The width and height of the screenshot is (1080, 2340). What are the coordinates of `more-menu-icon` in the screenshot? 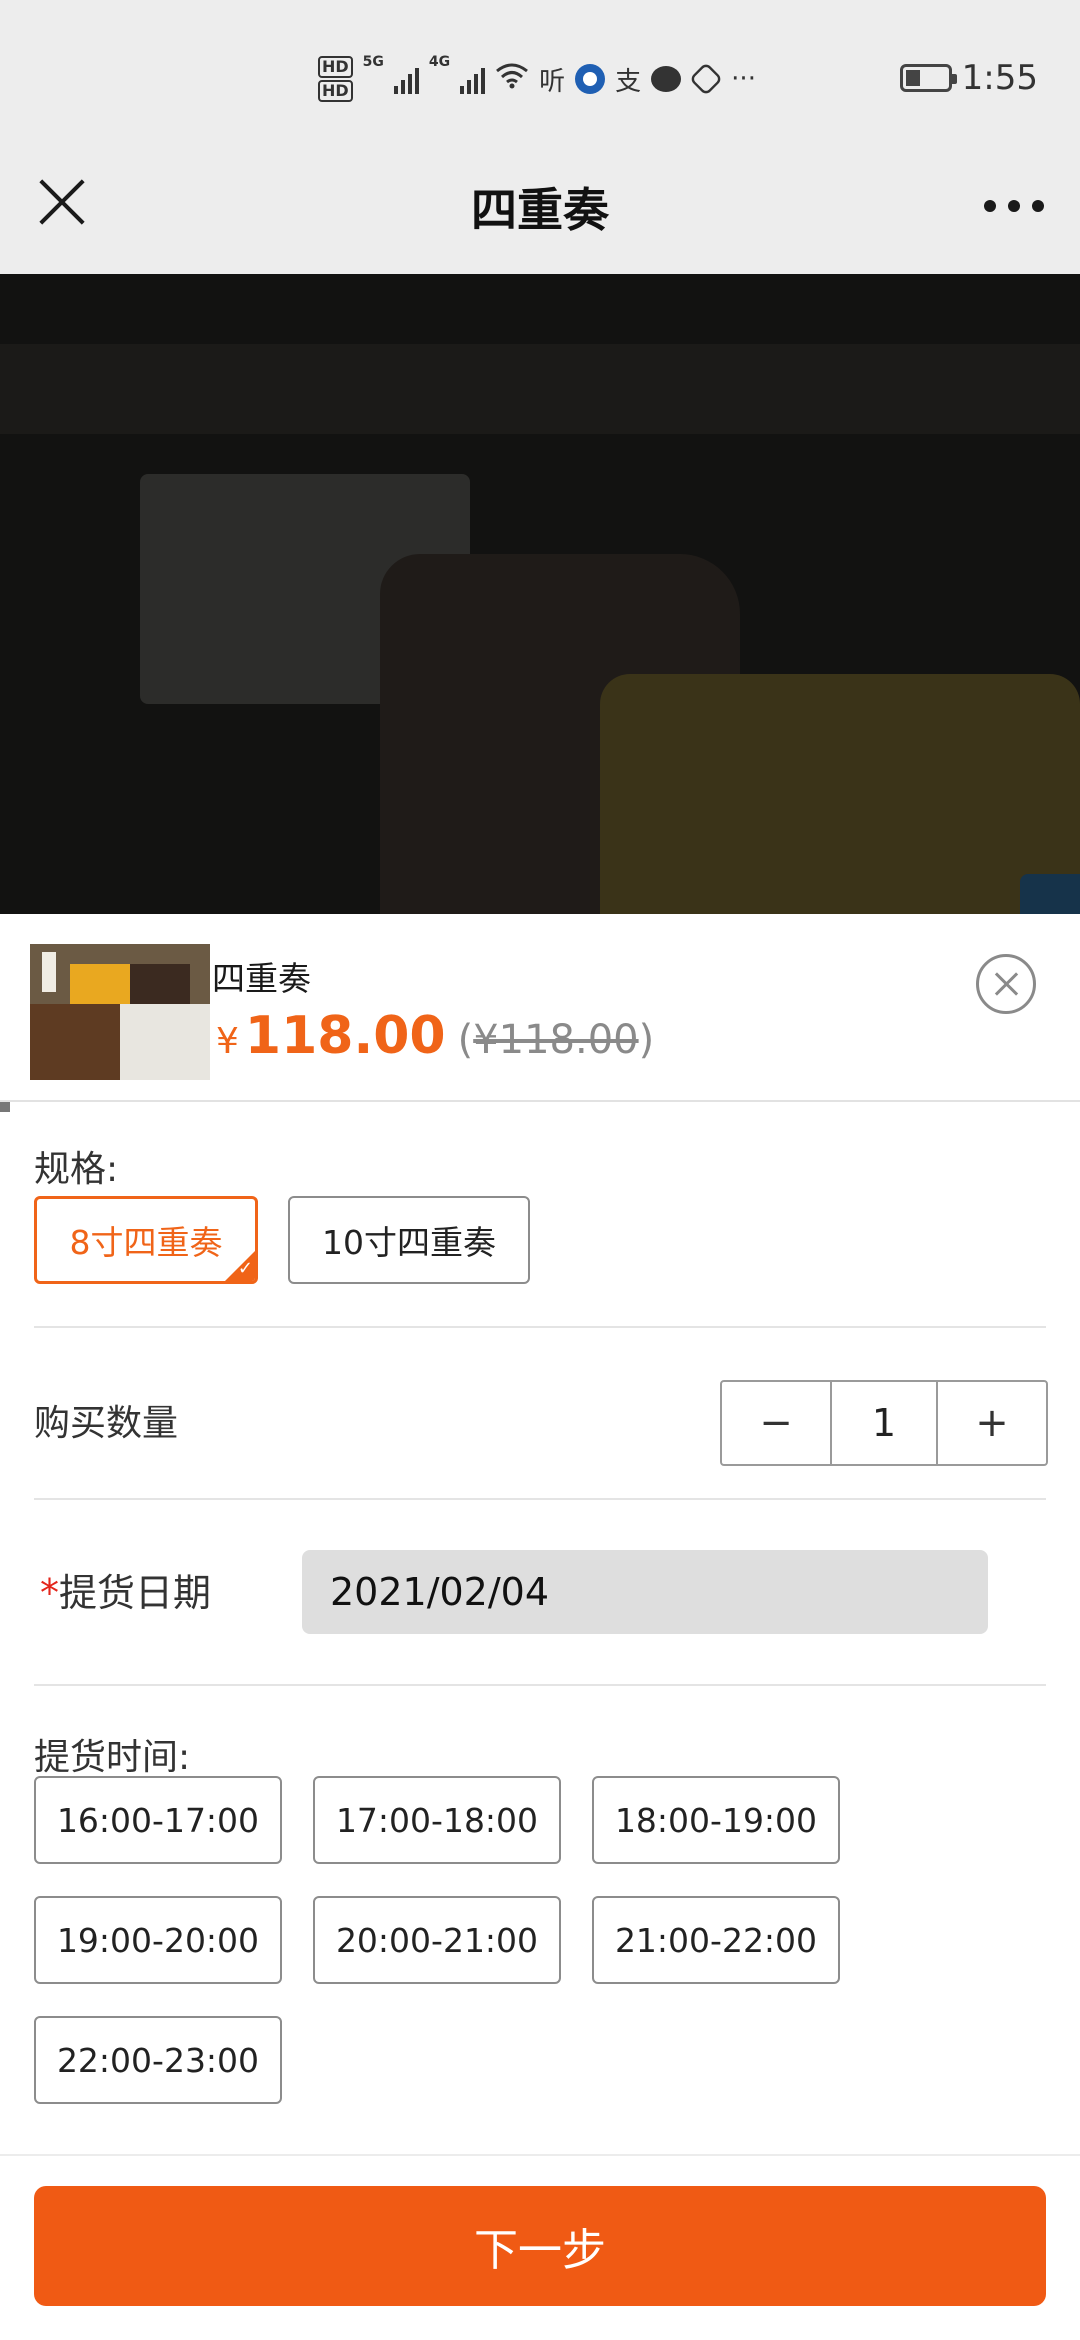 It's located at (1014, 206).